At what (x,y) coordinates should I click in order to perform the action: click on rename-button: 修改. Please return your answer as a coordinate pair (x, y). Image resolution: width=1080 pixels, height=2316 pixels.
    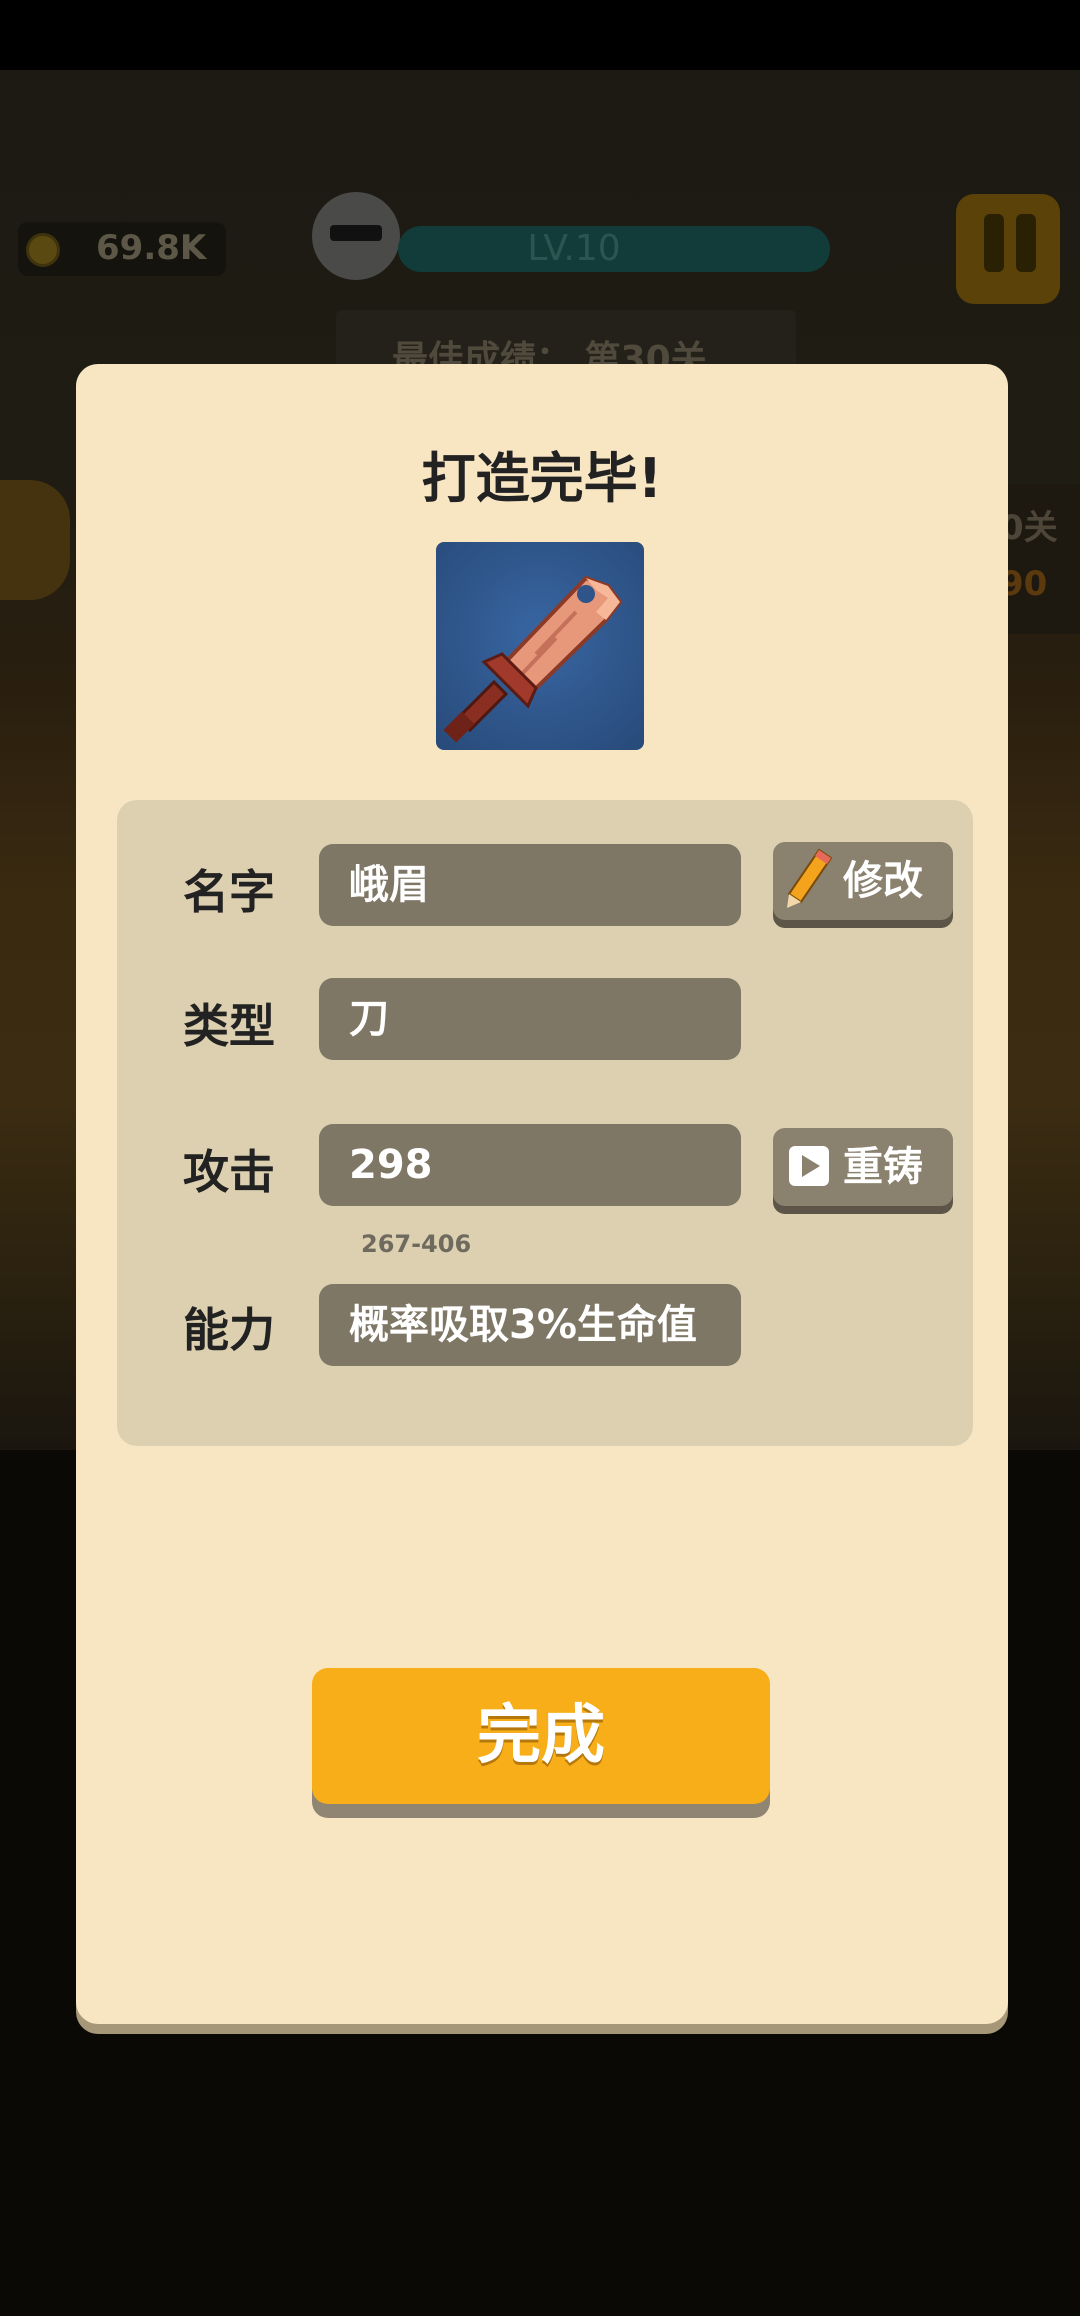
    Looking at the image, I should click on (863, 881).